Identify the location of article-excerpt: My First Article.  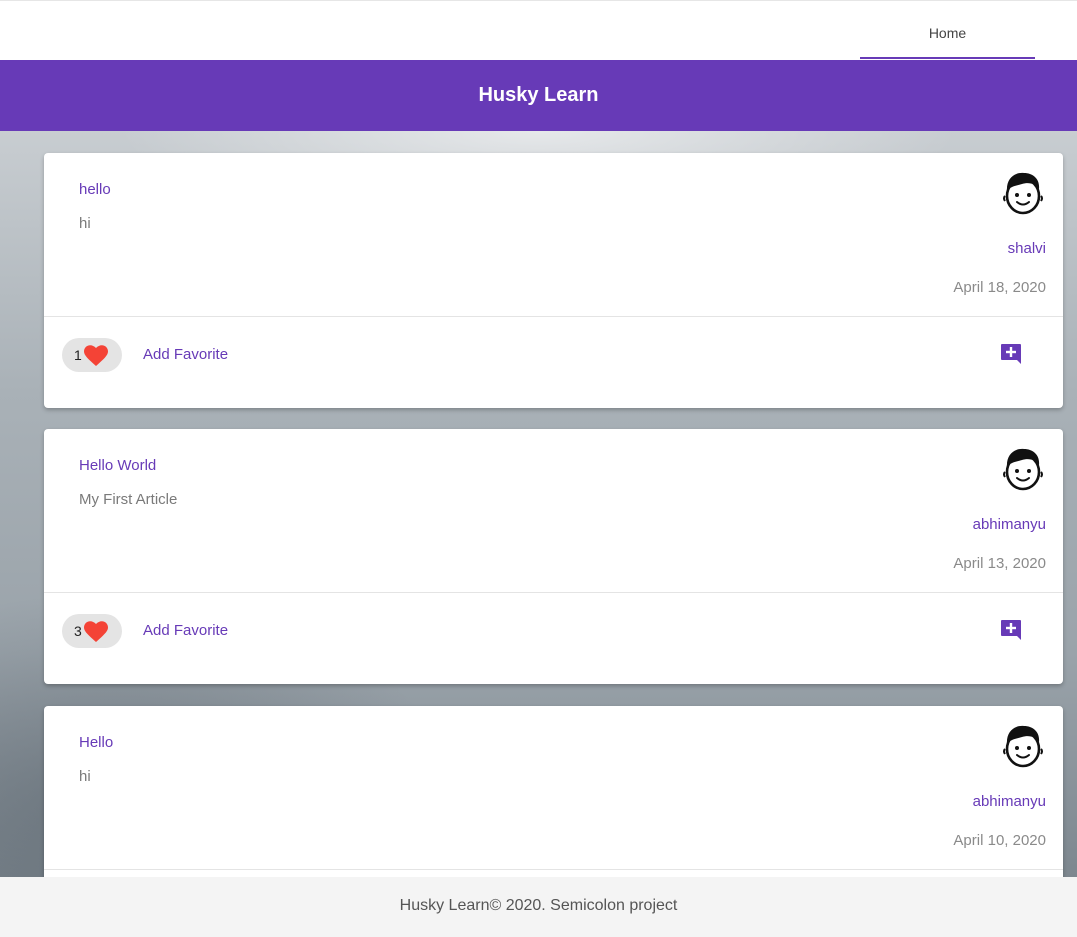
(128, 499).